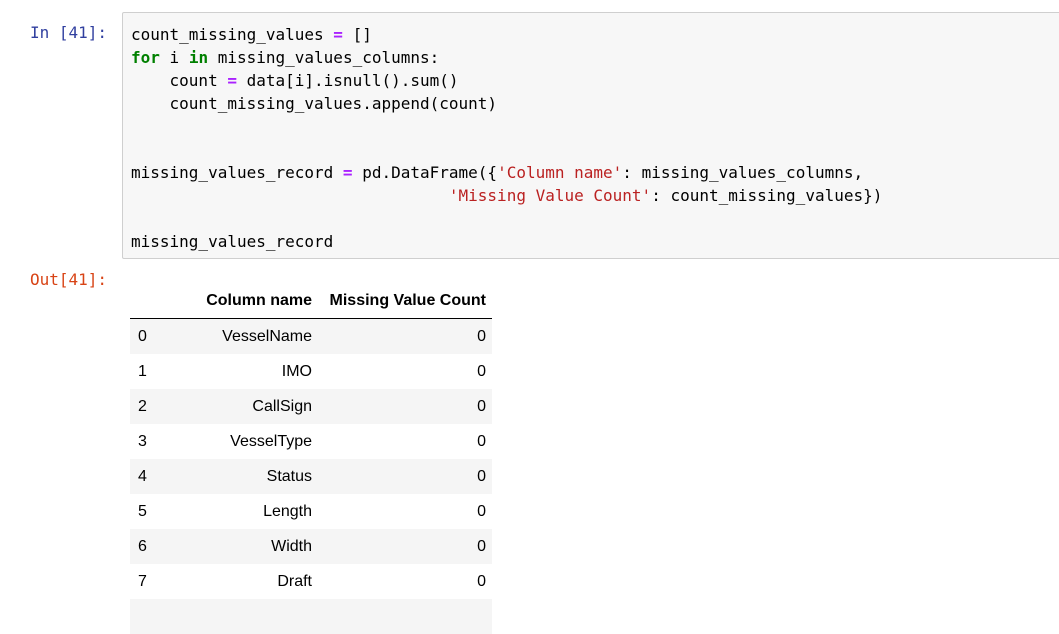  I want to click on table-row: 7 Draft 0, so click(311, 581).